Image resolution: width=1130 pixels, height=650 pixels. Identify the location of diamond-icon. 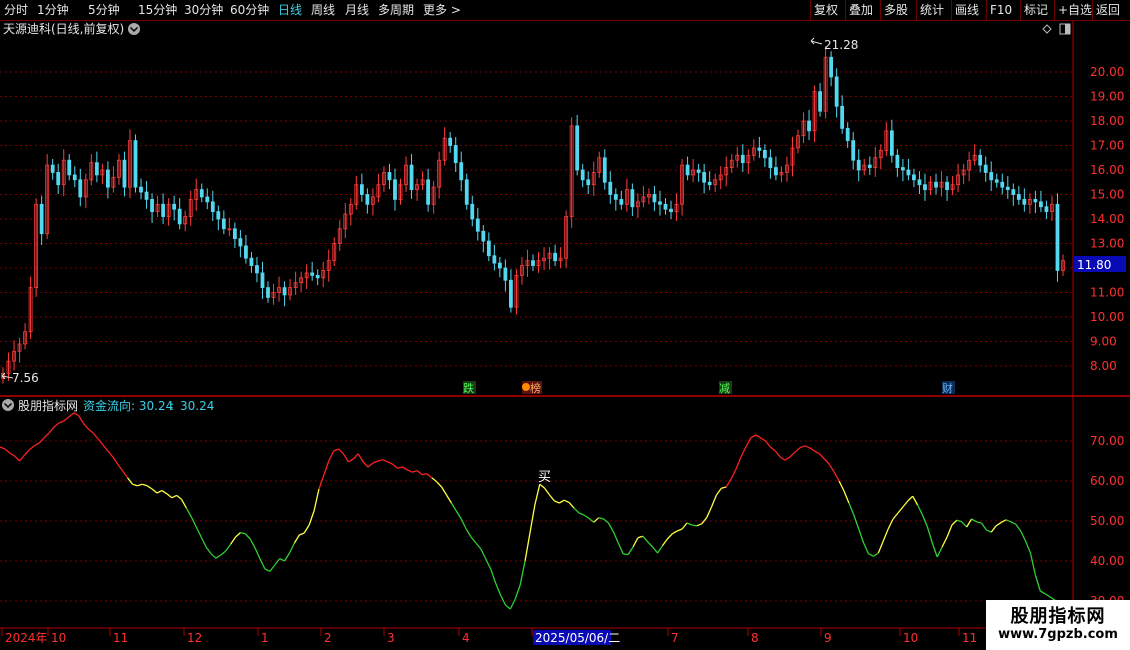
(1047, 29).